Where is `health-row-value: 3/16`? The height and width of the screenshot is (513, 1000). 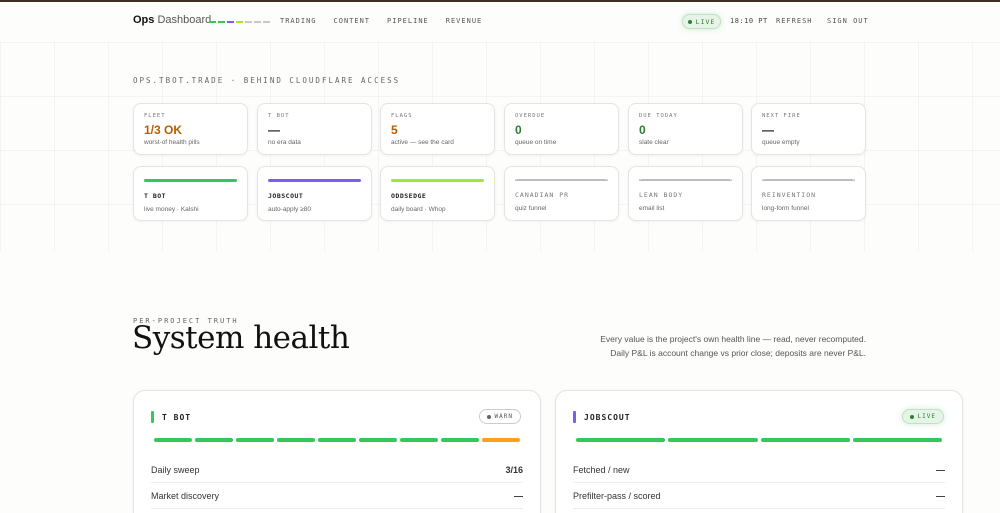
health-row-value: 3/16 is located at coordinates (514, 469).